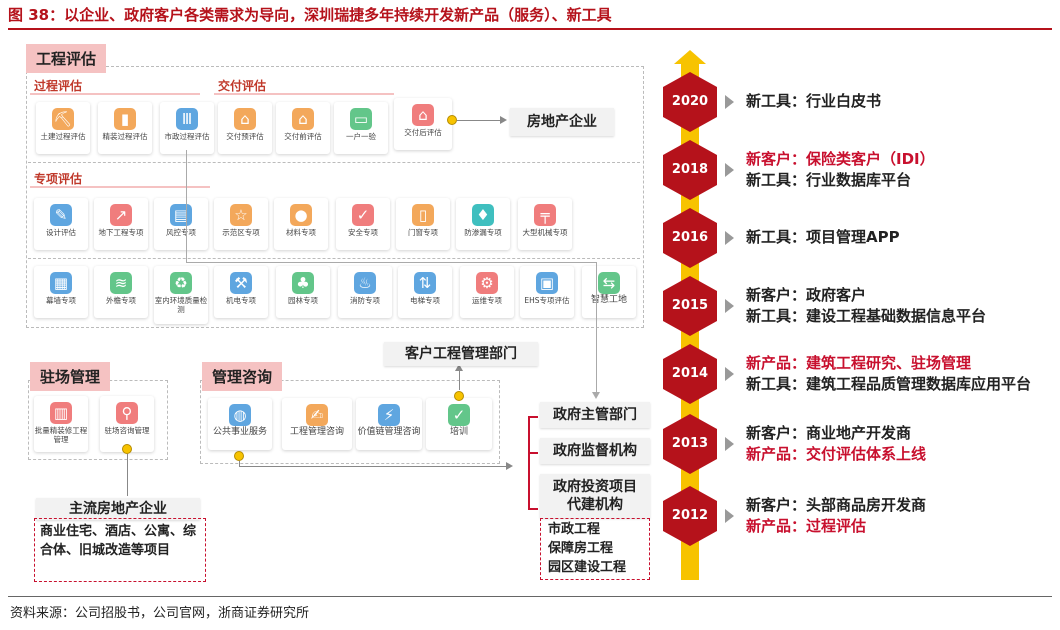 Image resolution: width=1060 pixels, height=630 pixels. What do you see at coordinates (127, 413) in the screenshot?
I see `search-person-icon: ⚲` at bounding box center [127, 413].